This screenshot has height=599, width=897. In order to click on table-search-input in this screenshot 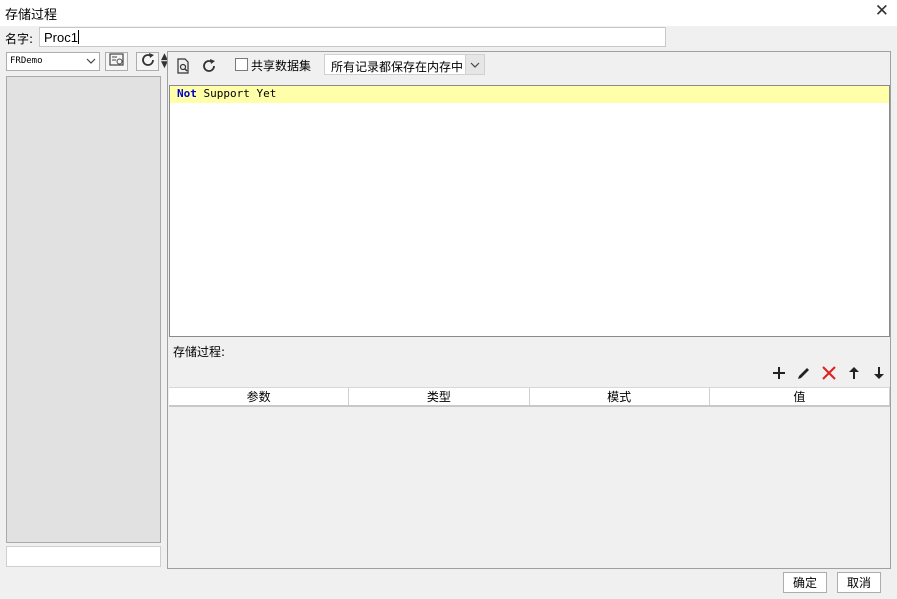, I will do `click(83, 556)`.